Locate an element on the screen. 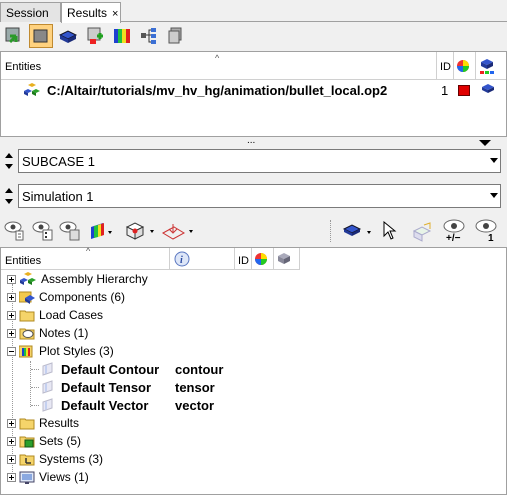  tab-bar: Session Results × is located at coordinates (253, 11).